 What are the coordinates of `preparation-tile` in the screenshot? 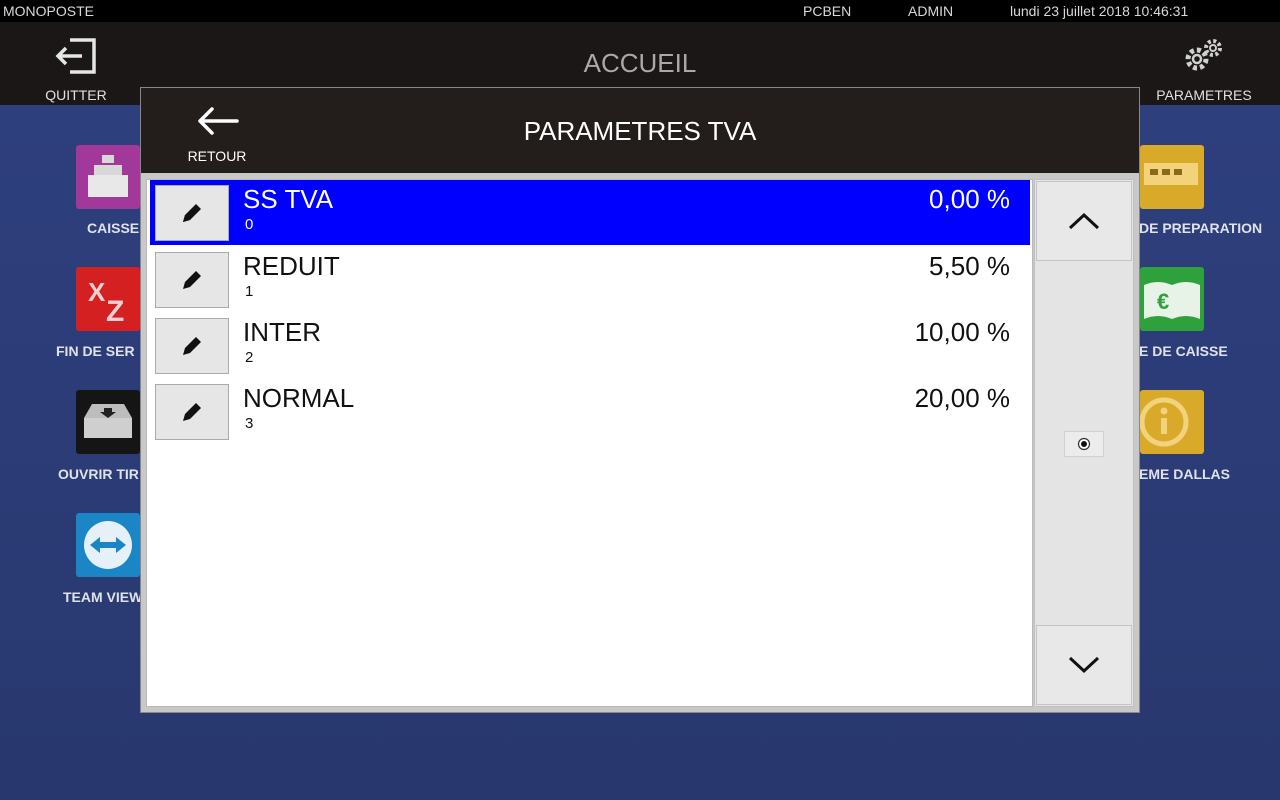 It's located at (1172, 177).